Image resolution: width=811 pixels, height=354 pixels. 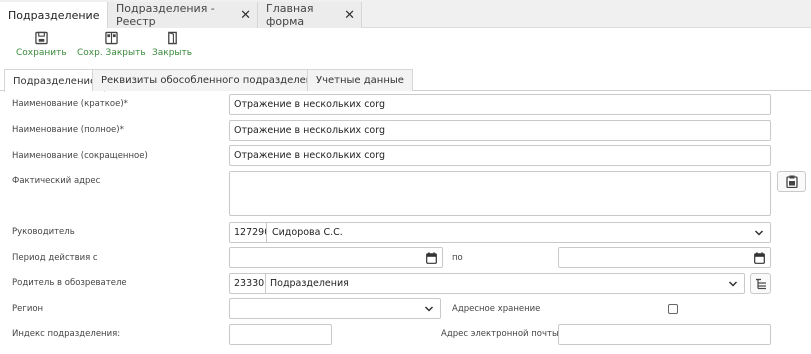 I want to click on save-close-icon, so click(x=111, y=38).